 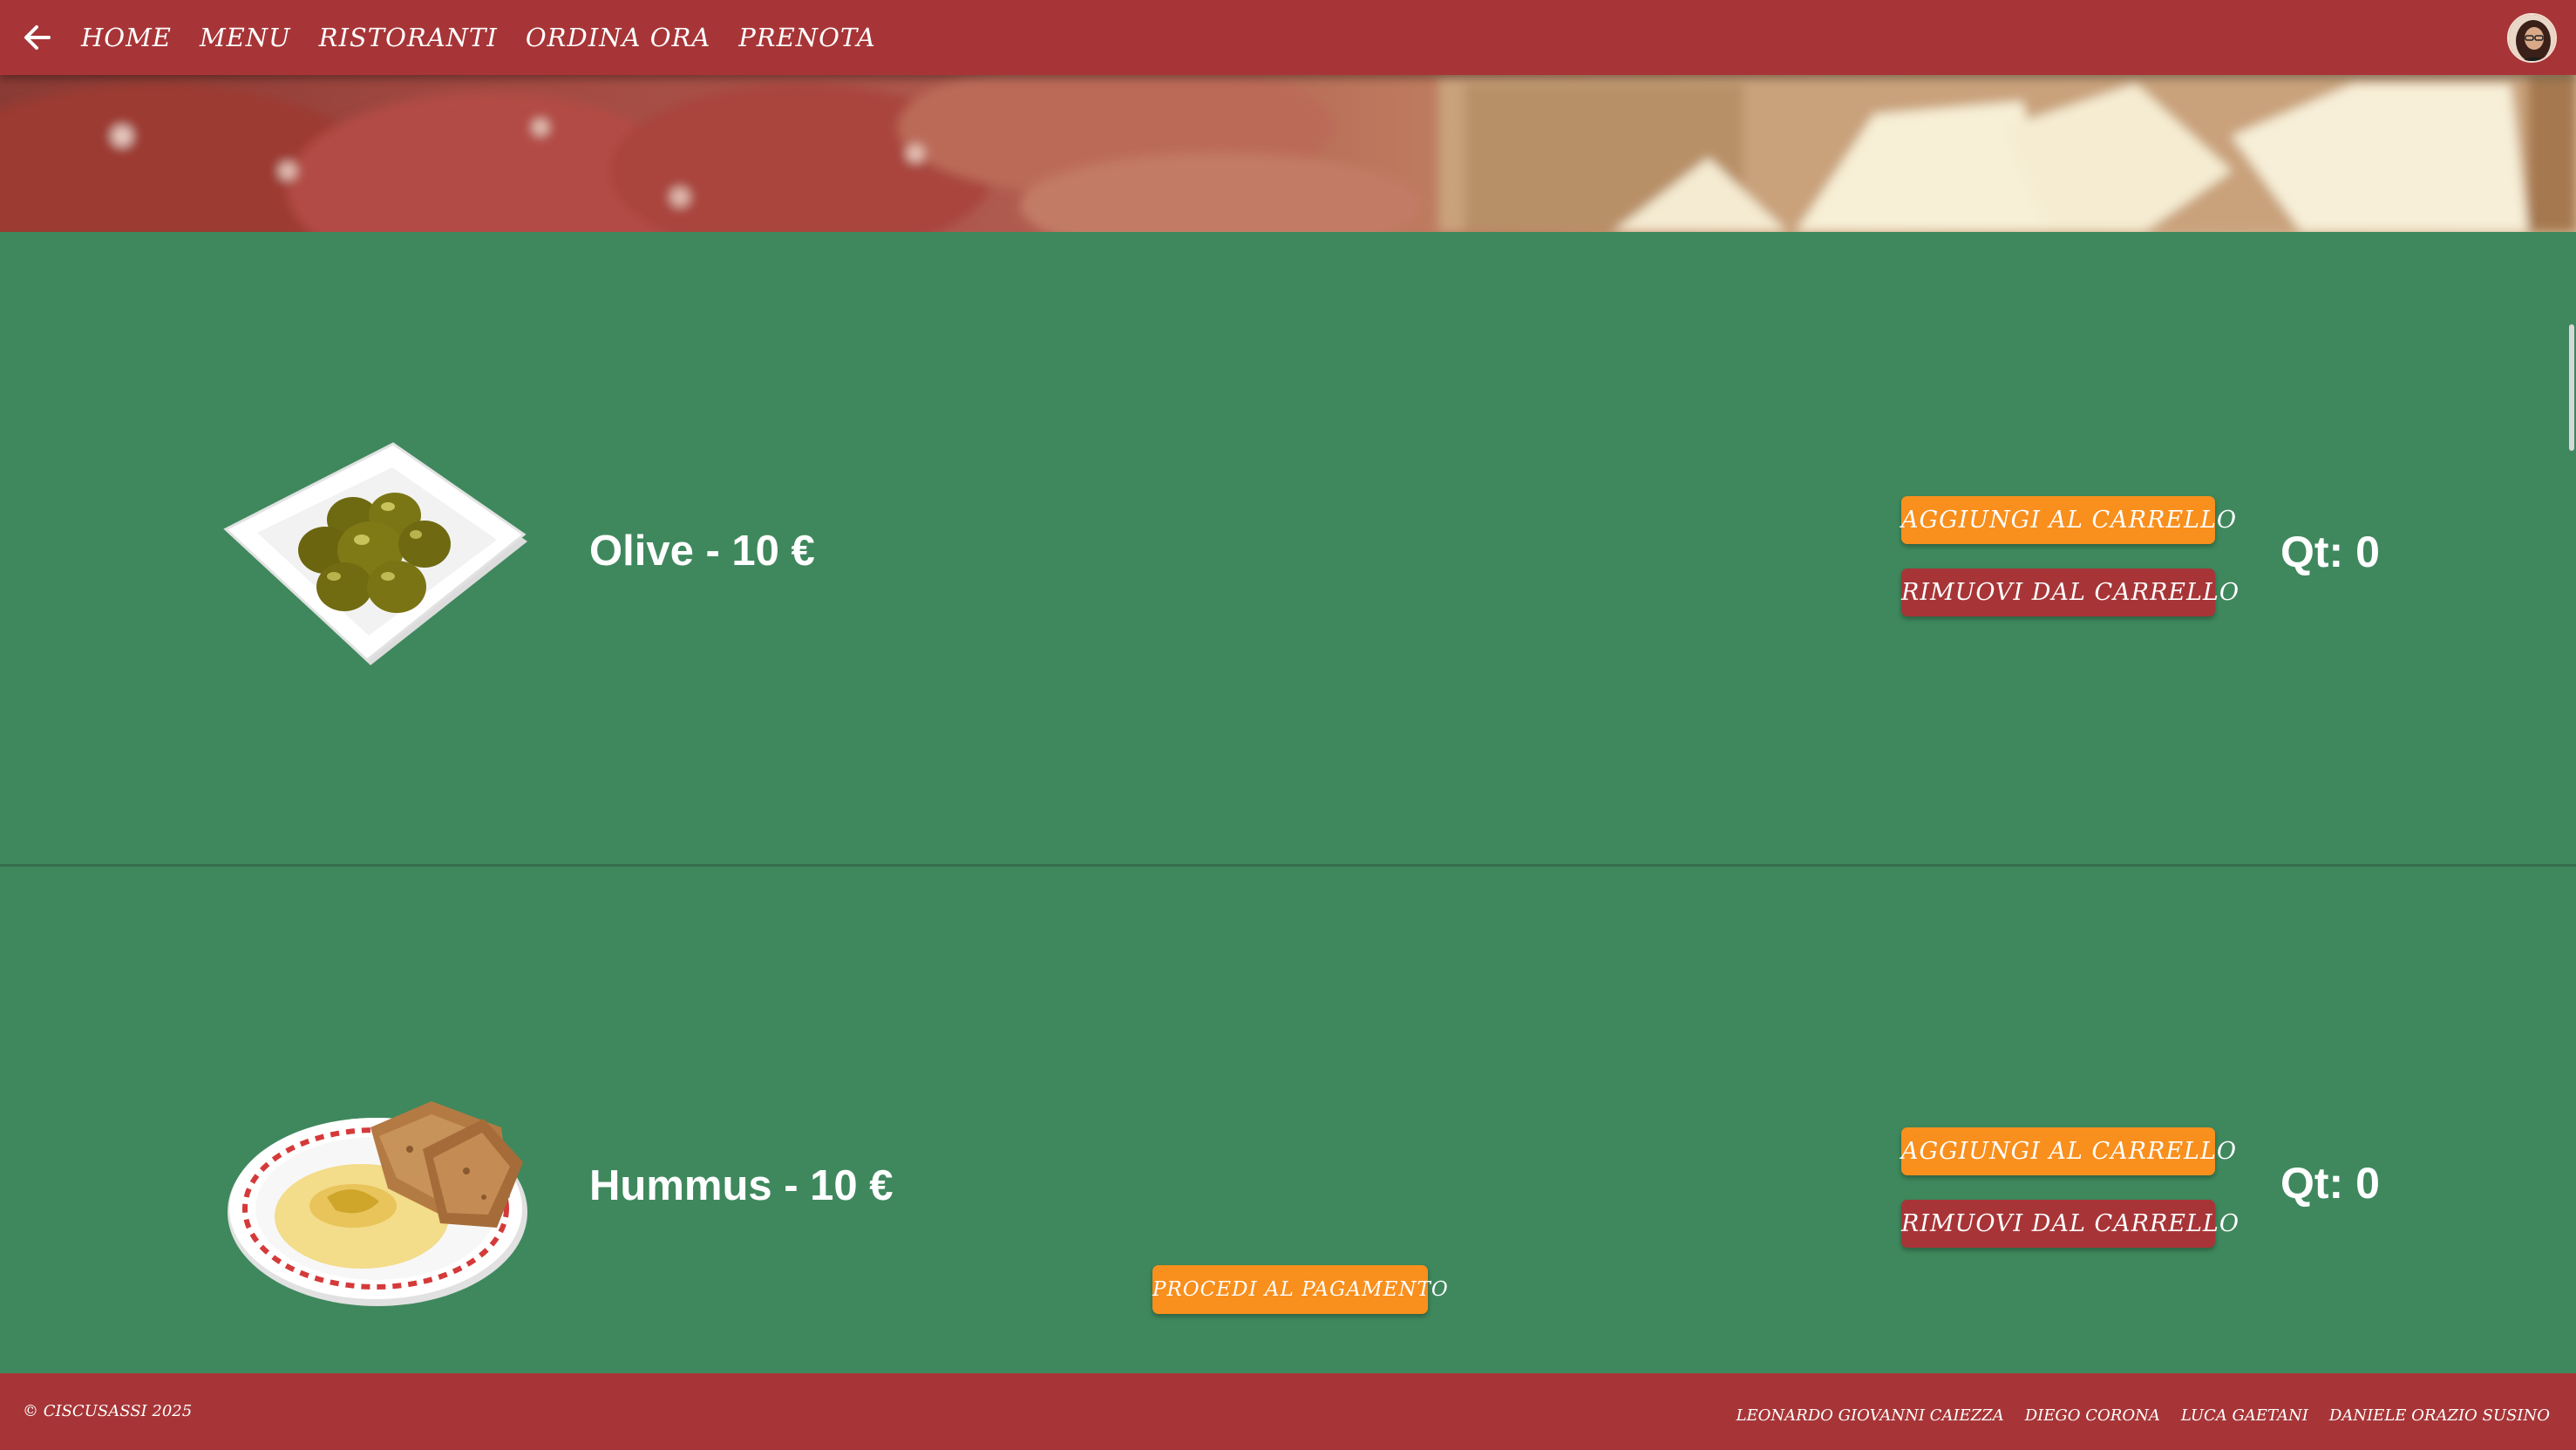 What do you see at coordinates (806, 37) in the screenshot?
I see `nav-link-prenota: PRENOTA` at bounding box center [806, 37].